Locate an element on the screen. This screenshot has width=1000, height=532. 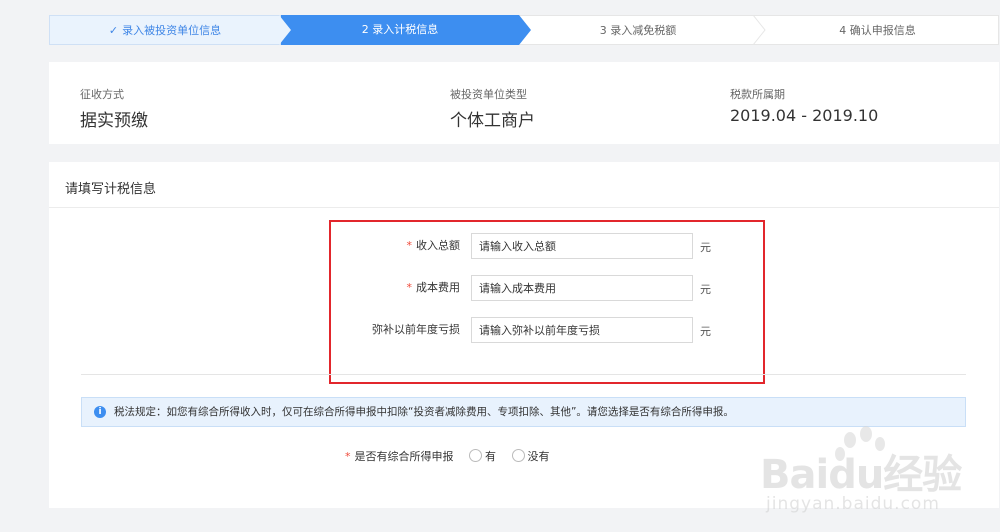
tax-period: 税款所属期 2019.04 - 2019.10 is located at coordinates (804, 105).